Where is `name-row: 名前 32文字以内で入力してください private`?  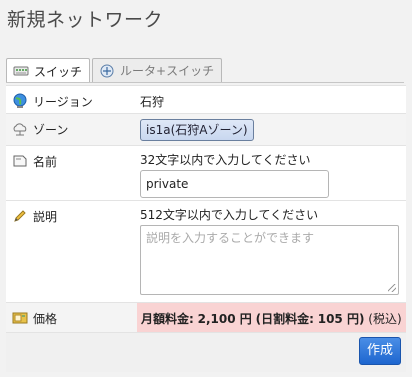
name-row: 名前 32文字以内で入力してください private is located at coordinates (206, 172).